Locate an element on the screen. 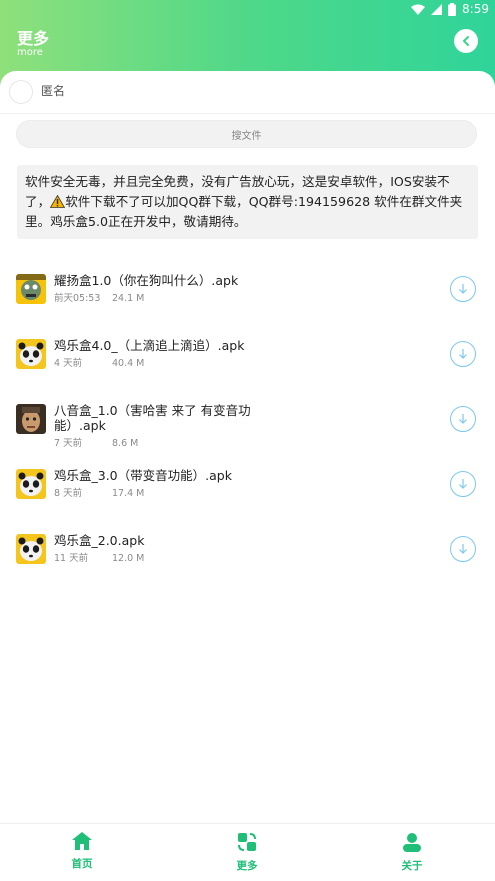 The width and height of the screenshot is (495, 881). search-input: 搜文件 is located at coordinates (246, 134).